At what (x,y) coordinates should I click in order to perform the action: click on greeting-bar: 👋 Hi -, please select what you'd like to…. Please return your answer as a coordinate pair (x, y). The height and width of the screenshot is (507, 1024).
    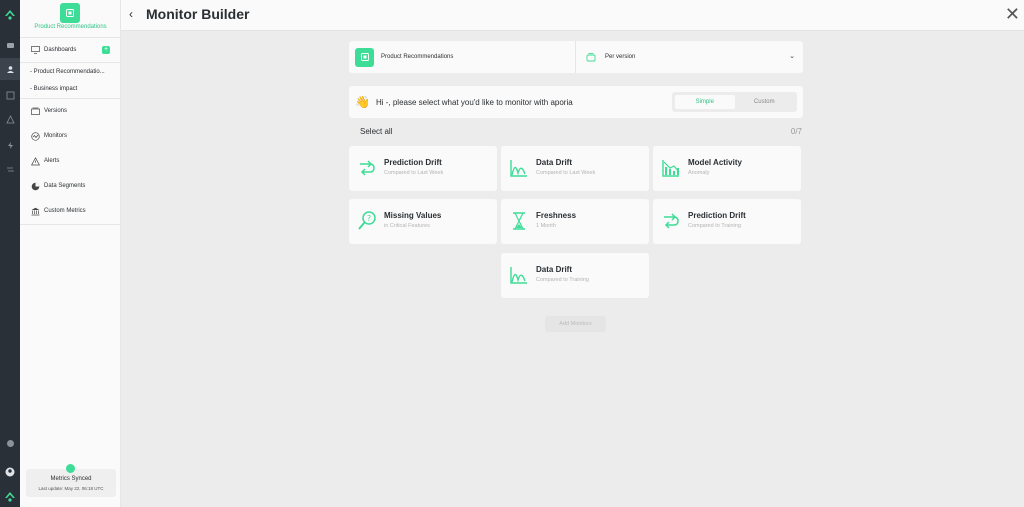
    Looking at the image, I should click on (576, 102).